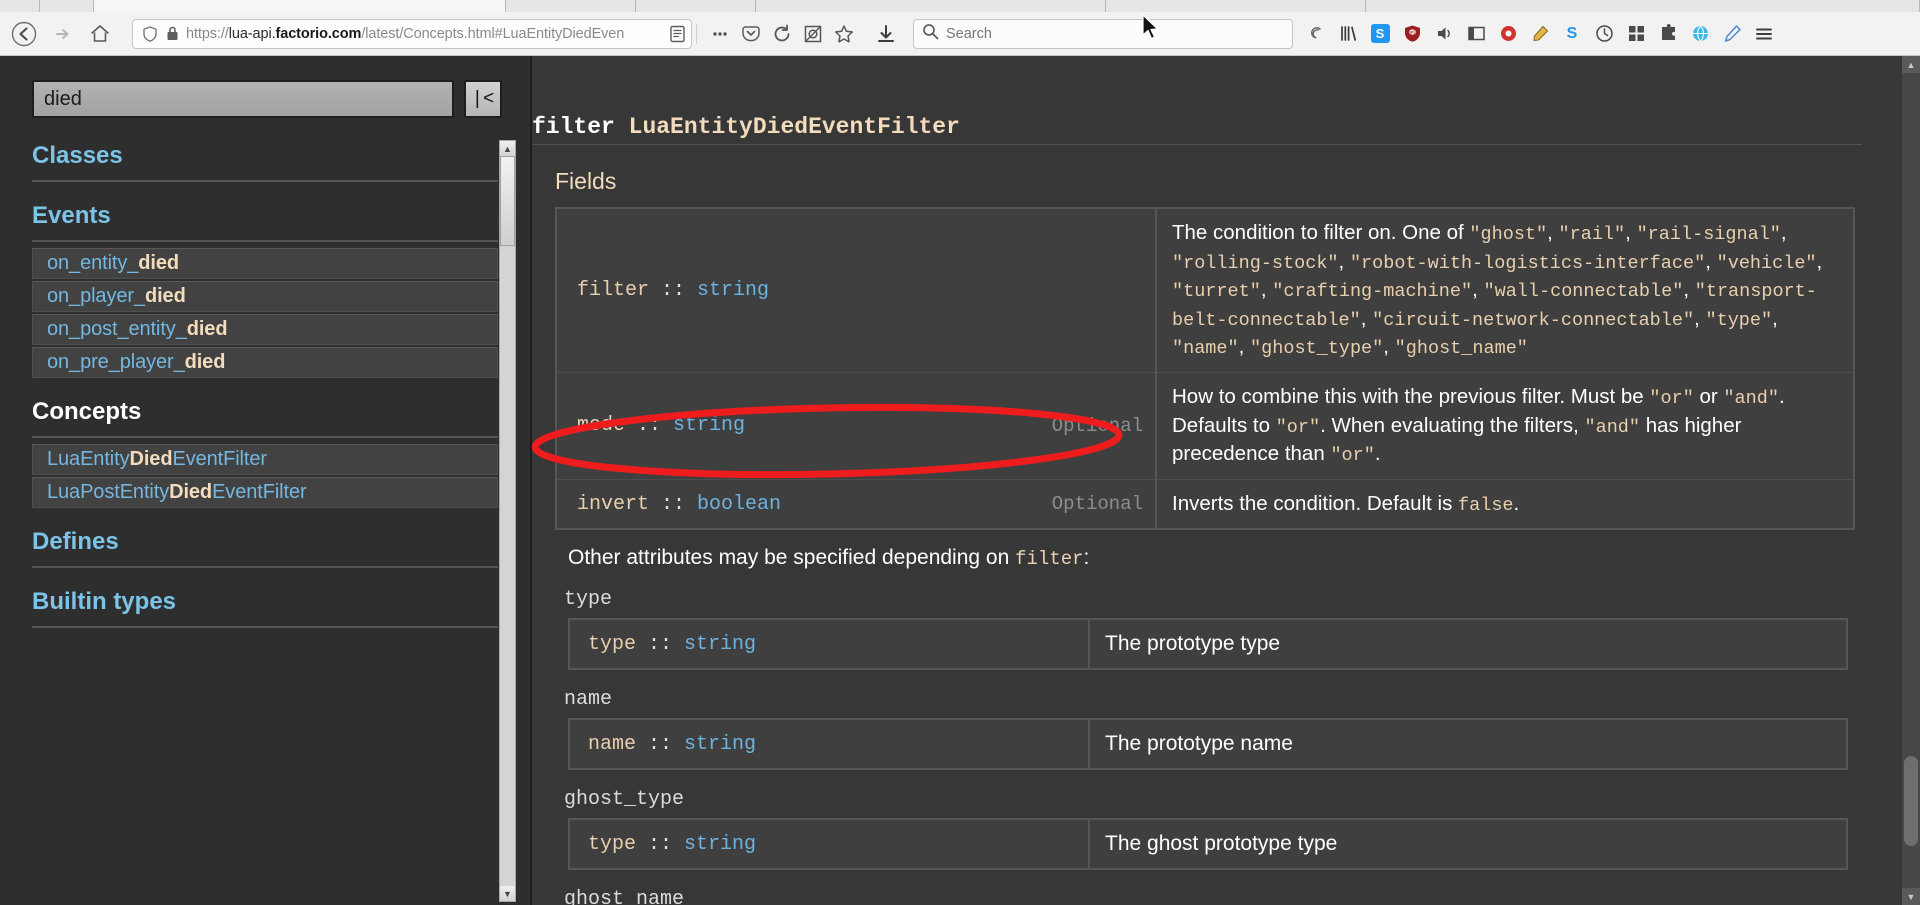 The height and width of the screenshot is (905, 1920). I want to click on reader-view-icon, so click(677, 34).